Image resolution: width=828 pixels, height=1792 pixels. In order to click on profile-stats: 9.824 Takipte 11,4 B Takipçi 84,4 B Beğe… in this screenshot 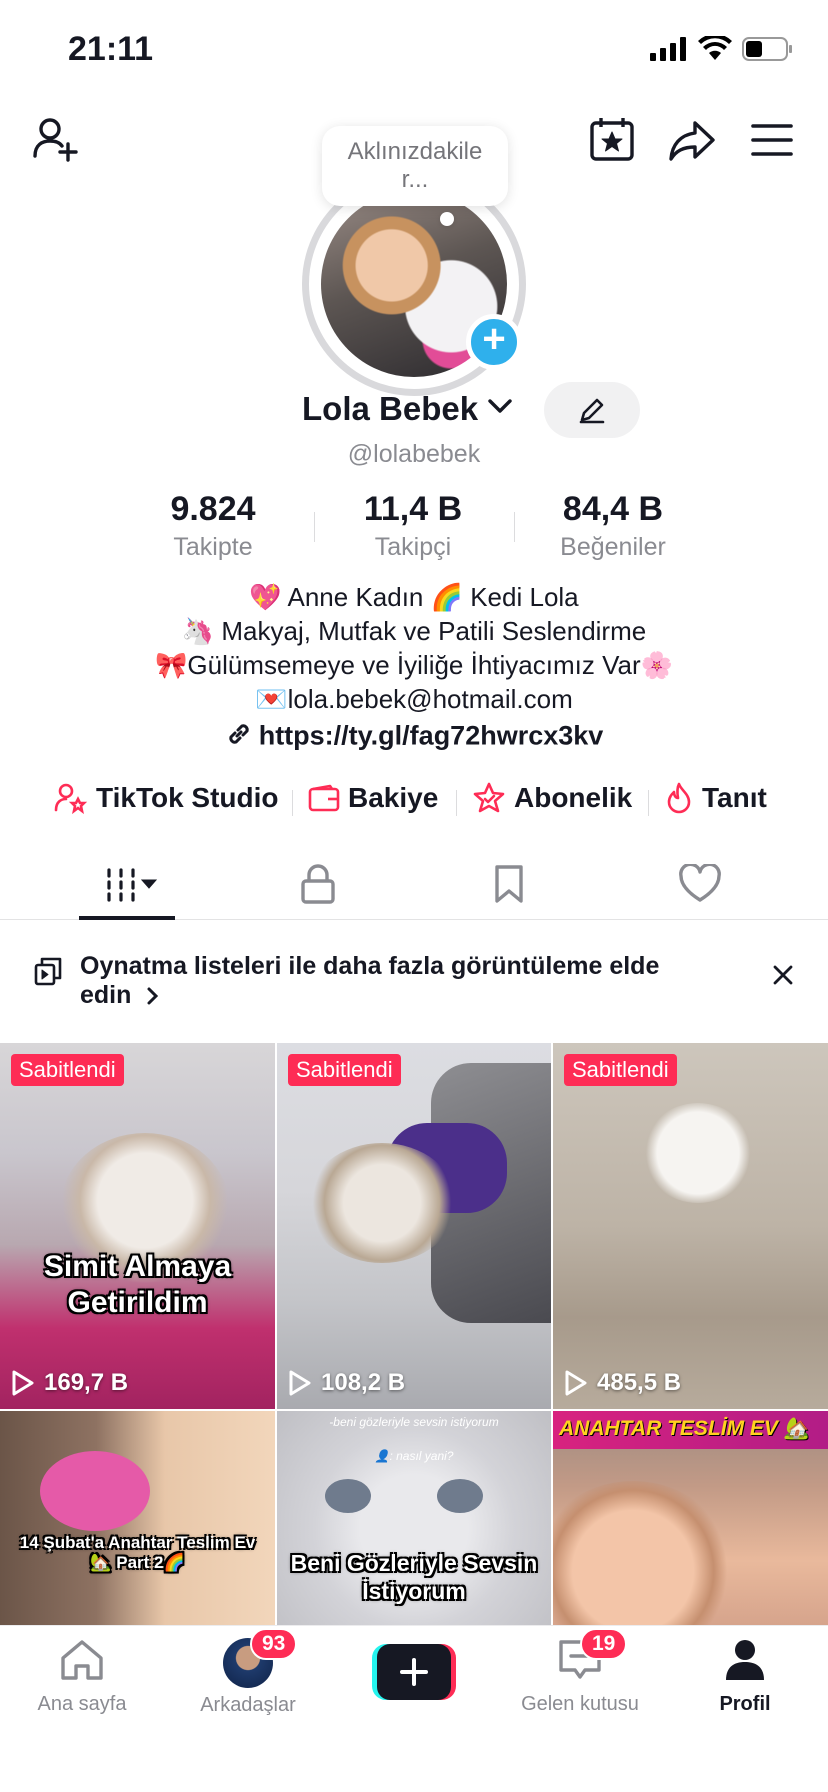, I will do `click(414, 530)`.